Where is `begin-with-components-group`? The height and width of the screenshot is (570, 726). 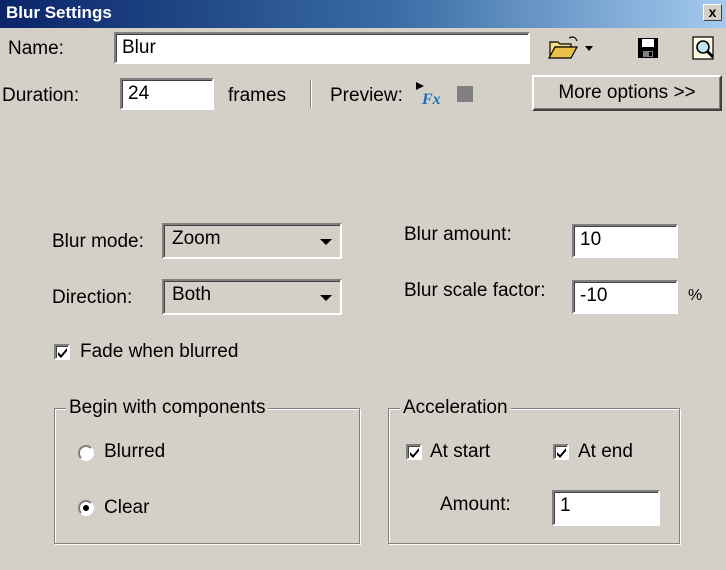 begin-with-components-group is located at coordinates (207, 476).